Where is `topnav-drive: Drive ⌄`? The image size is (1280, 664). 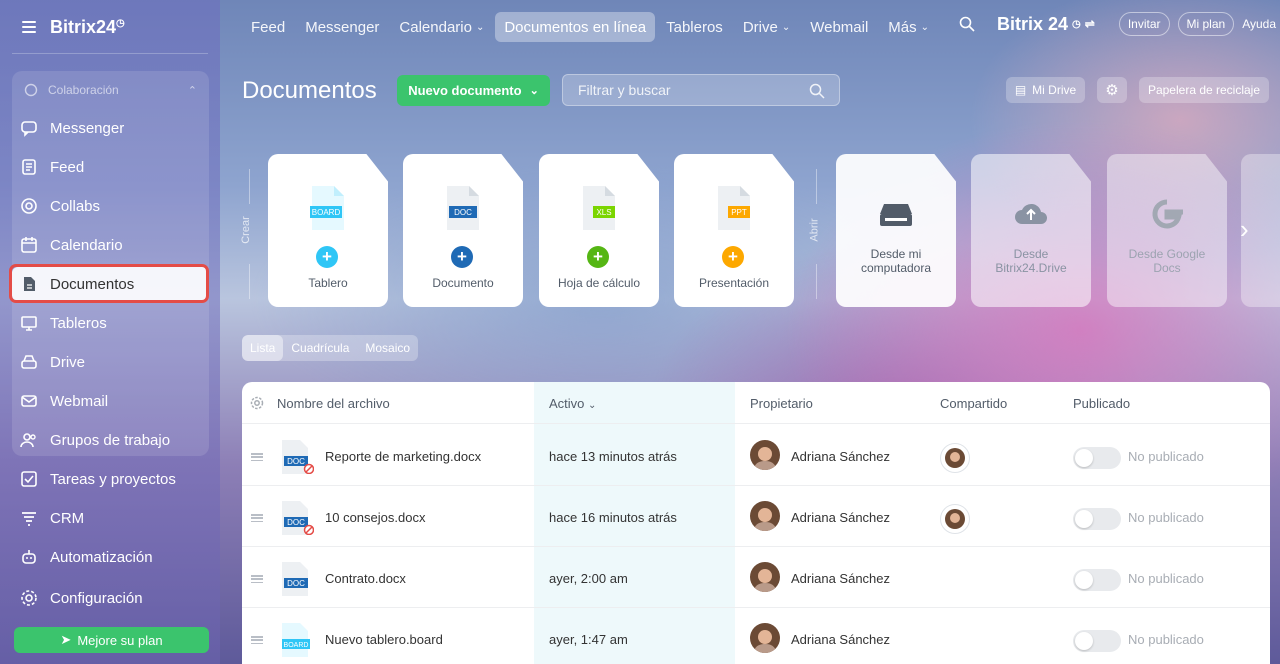
topnav-drive: Drive ⌄ is located at coordinates (766, 27).